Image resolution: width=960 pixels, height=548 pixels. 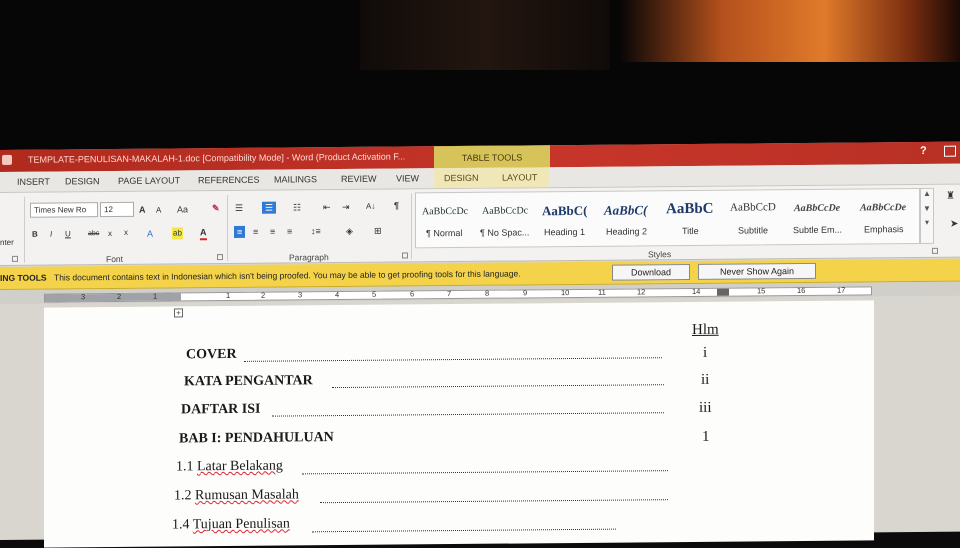 What do you see at coordinates (757, 271) in the screenshot?
I see `never-show-again-button: Never Show Again` at bounding box center [757, 271].